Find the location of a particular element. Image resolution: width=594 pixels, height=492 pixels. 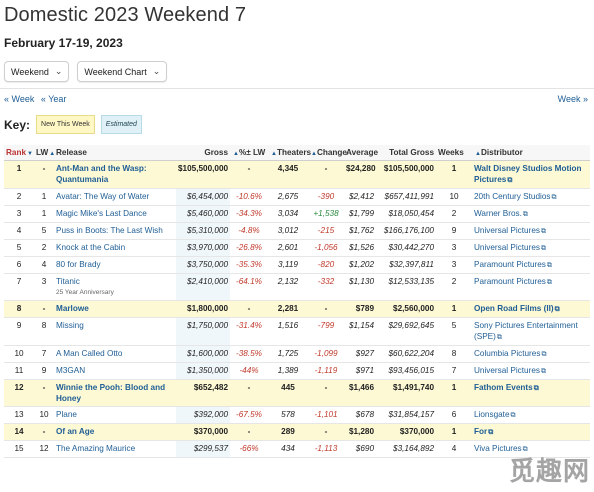

release-cell: Avatar: The Way of Water is located at coordinates (115, 197).